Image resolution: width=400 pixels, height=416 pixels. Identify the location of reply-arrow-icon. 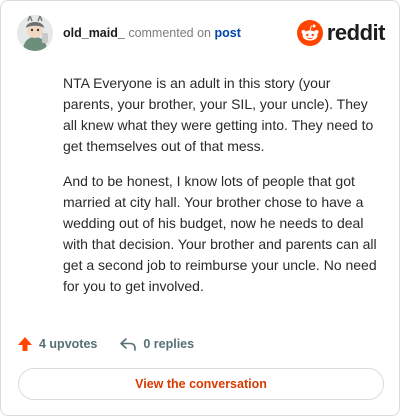
(128, 344).